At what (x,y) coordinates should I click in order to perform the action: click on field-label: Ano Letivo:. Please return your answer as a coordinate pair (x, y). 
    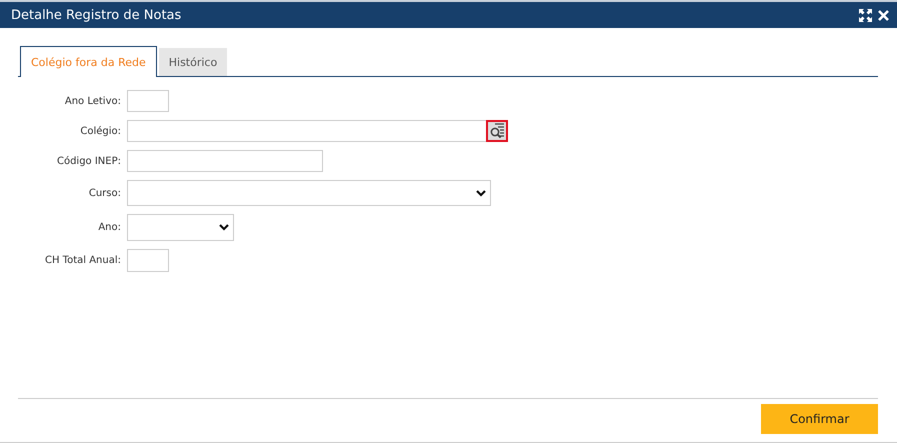
    Looking at the image, I should click on (92, 101).